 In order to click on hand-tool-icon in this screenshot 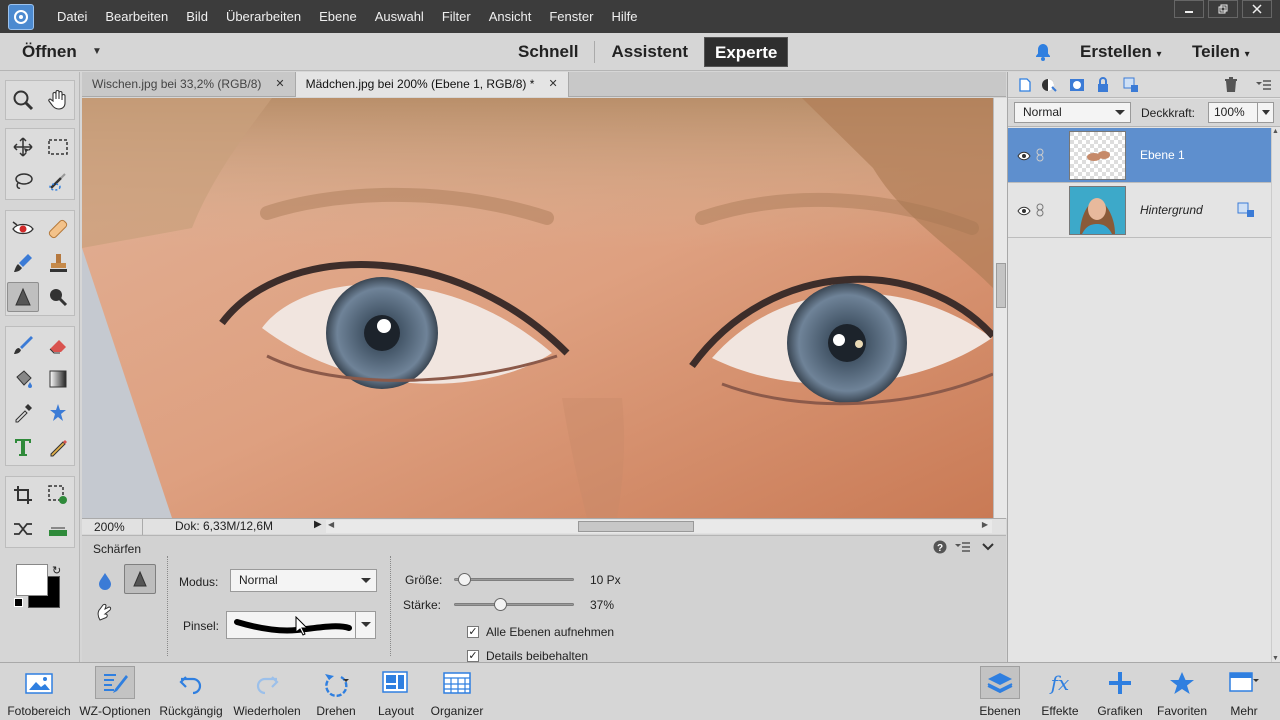, I will do `click(58, 100)`.